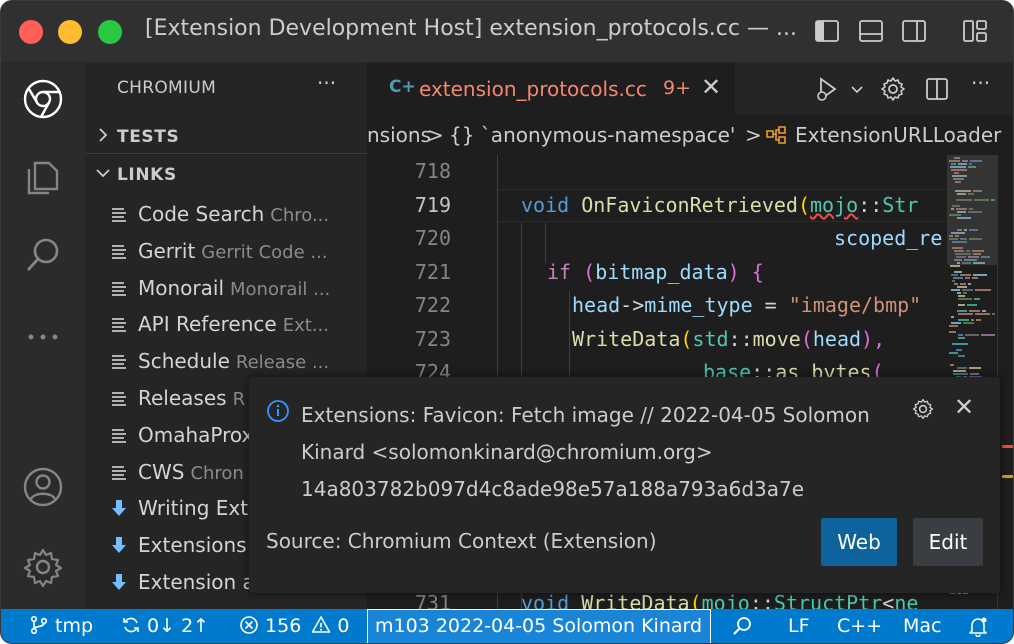  I want to click on code-line: 723 WriteData(std::move(head),, so click(657, 339).